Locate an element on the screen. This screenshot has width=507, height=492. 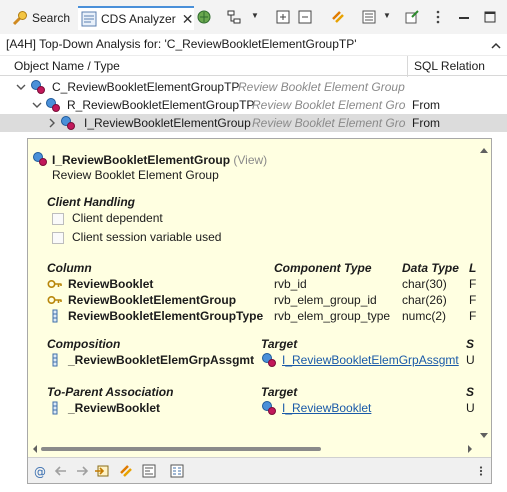
column-data-type: numc(2) is located at coordinates (424, 316).